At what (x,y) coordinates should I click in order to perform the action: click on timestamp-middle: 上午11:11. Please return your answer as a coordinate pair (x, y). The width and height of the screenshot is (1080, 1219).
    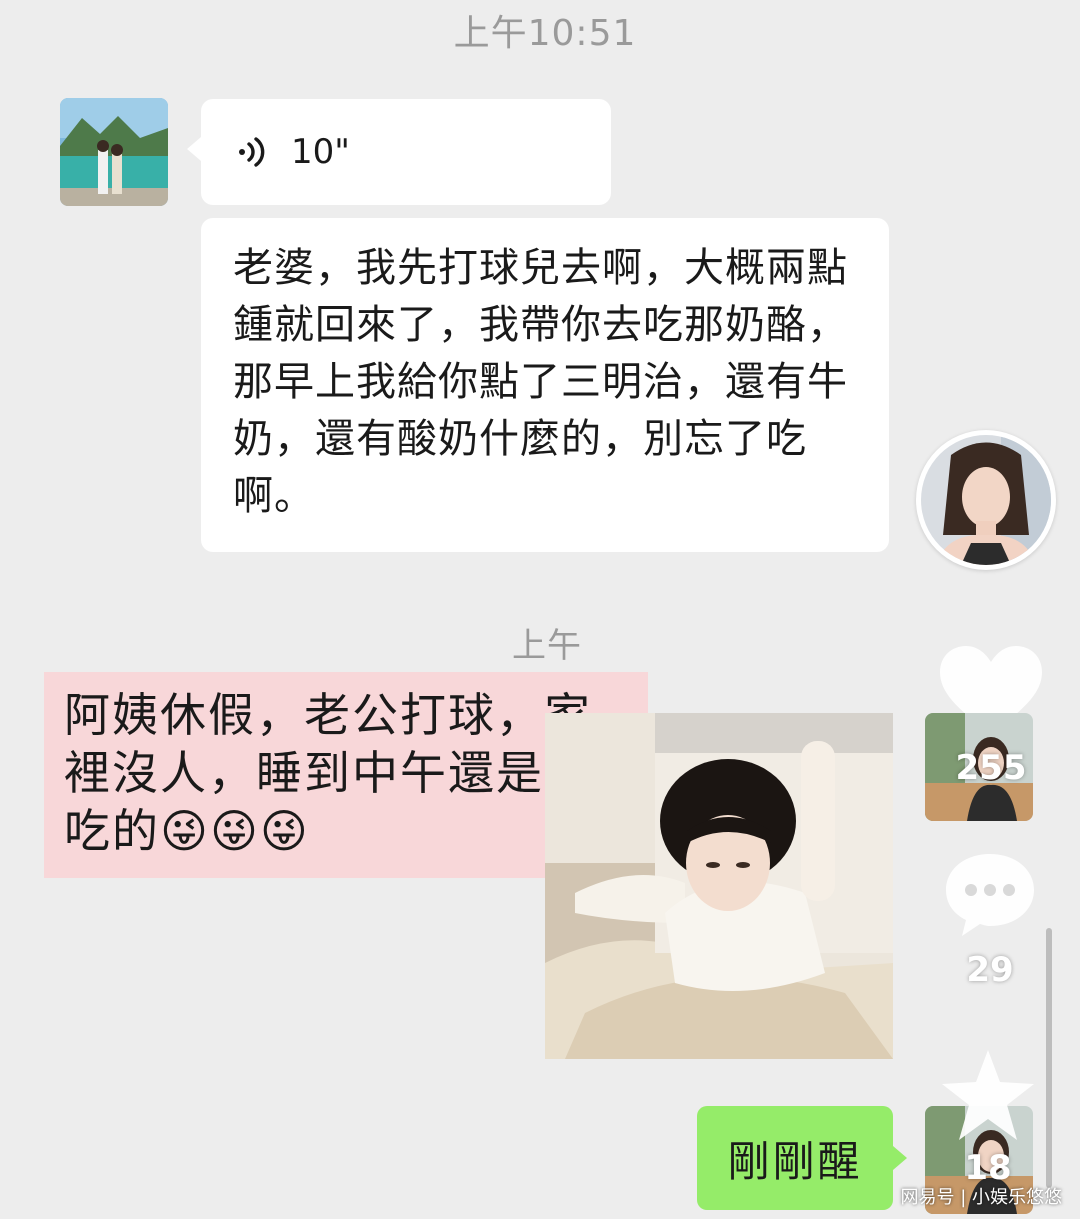
    Looking at the image, I should click on (547, 666).